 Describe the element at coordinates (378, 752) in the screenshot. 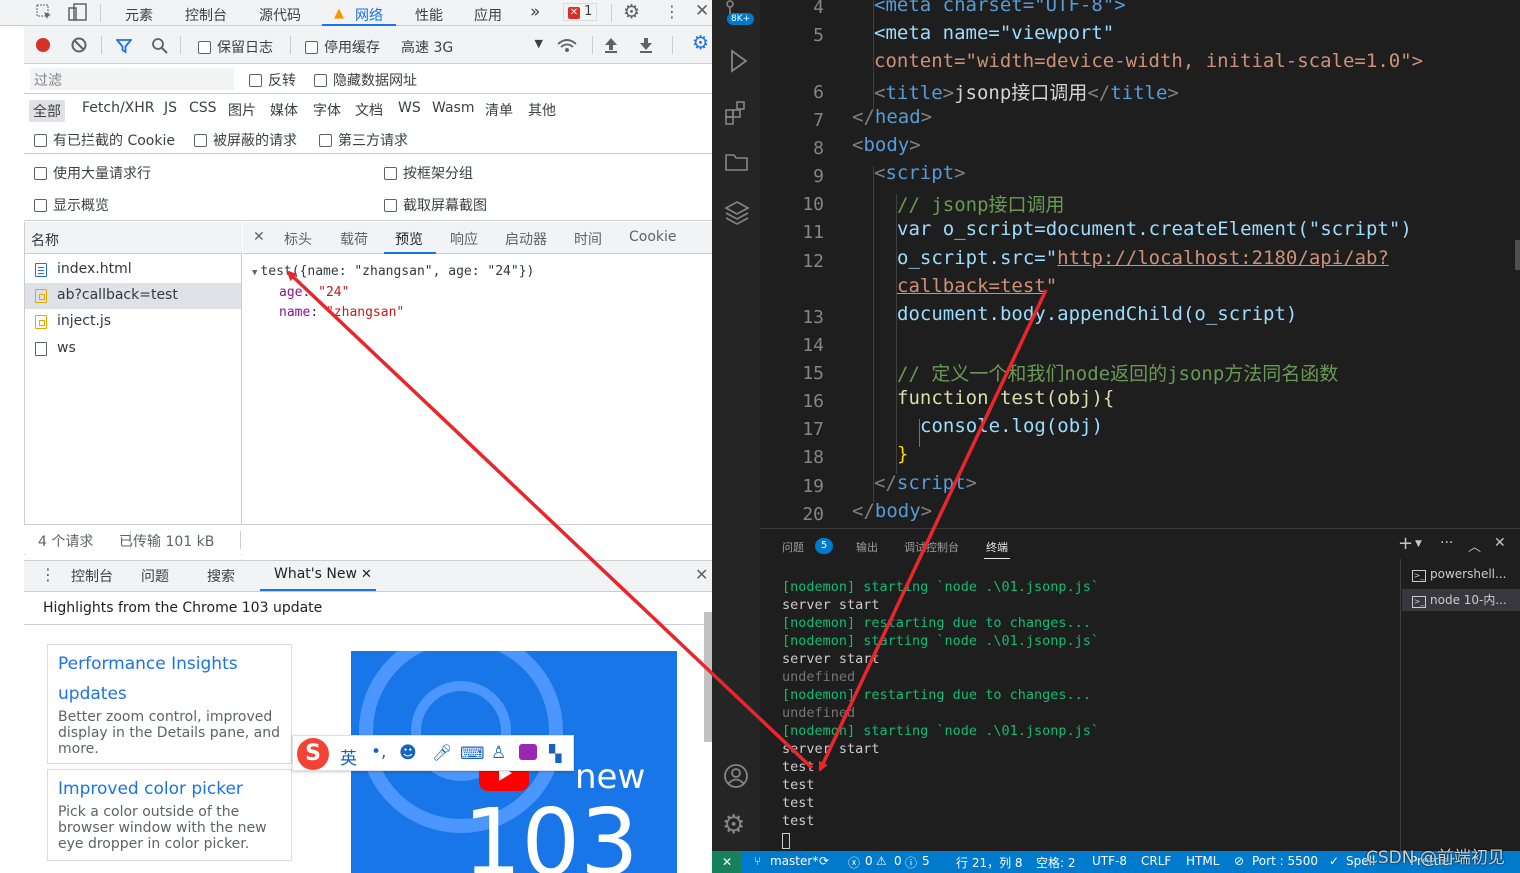

I see `punctuation-icon: •,` at that location.